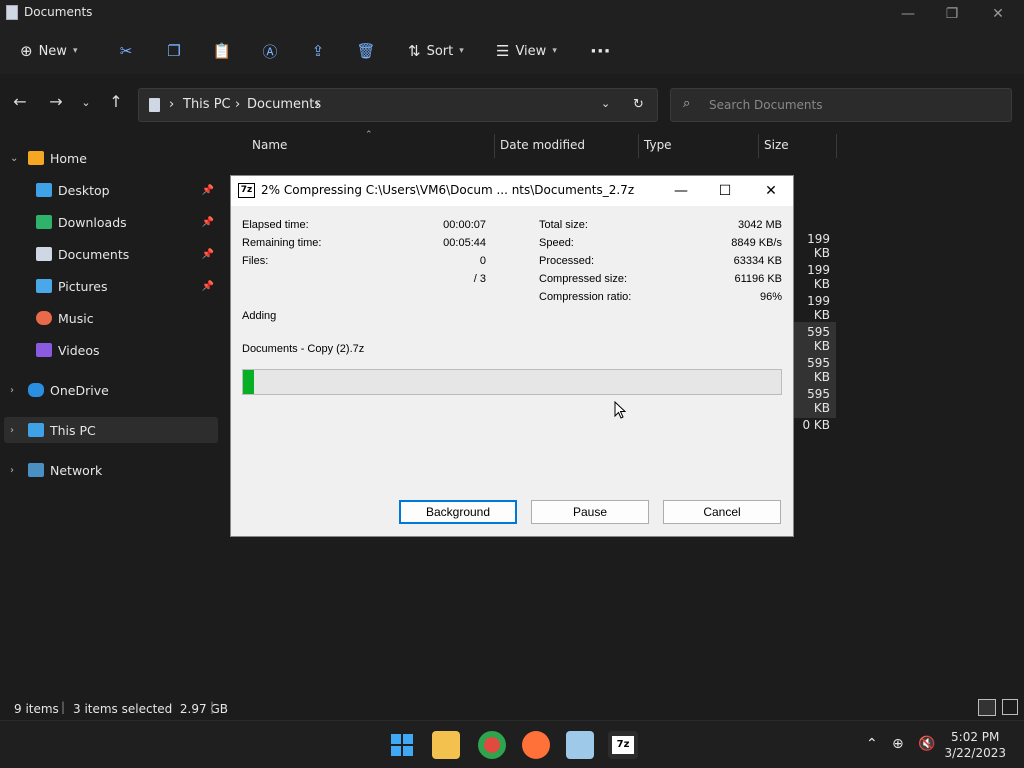 The image size is (1024, 768). I want to click on speaker-muted-icon: 🔇, so click(926, 744).